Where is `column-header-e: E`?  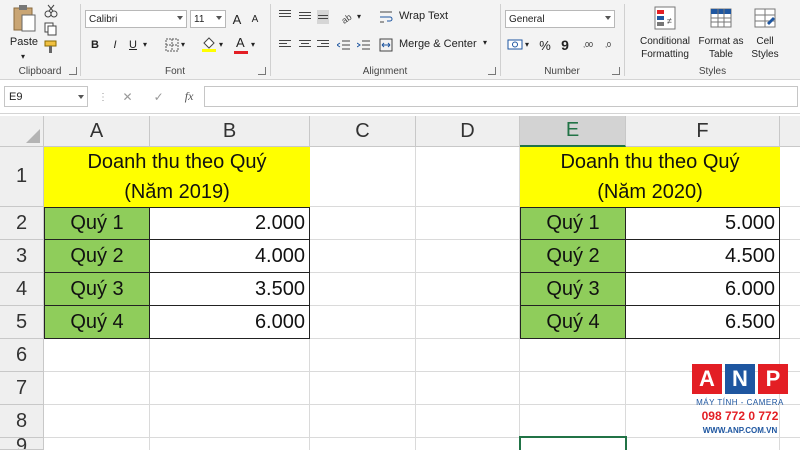 column-header-e: E is located at coordinates (573, 131).